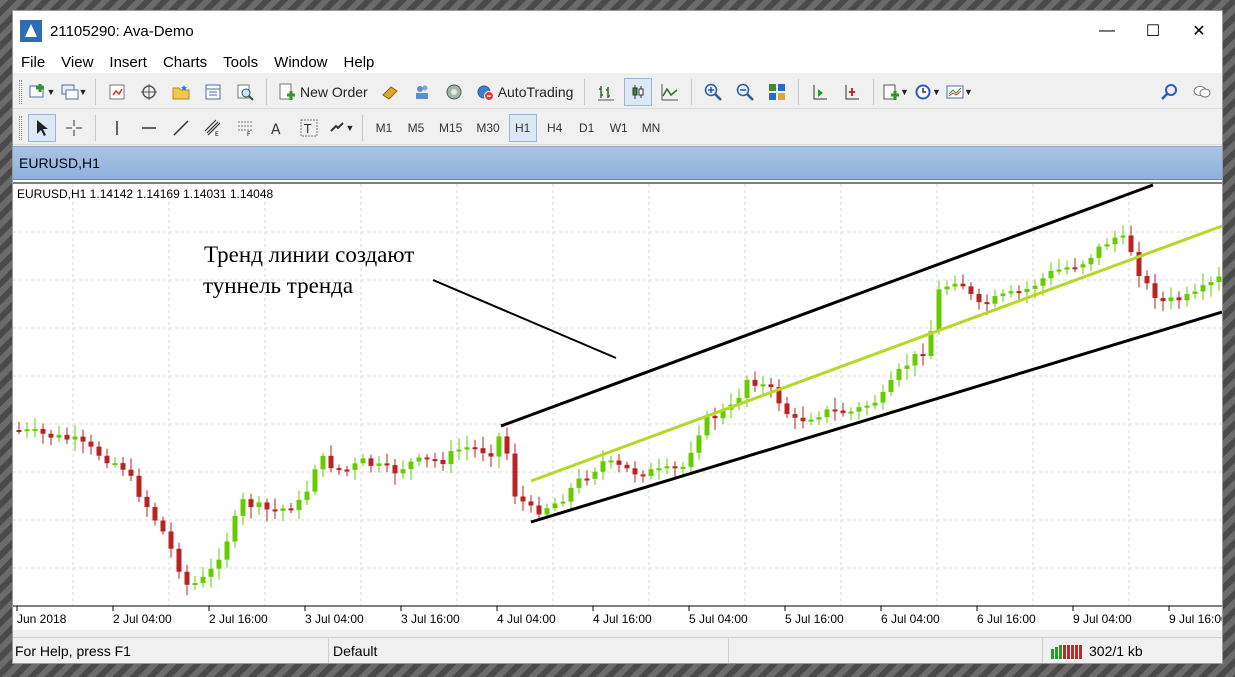 This screenshot has width=1235, height=677. Describe the element at coordinates (416, 128) in the screenshot. I see `timeframe-m5: M5` at that location.